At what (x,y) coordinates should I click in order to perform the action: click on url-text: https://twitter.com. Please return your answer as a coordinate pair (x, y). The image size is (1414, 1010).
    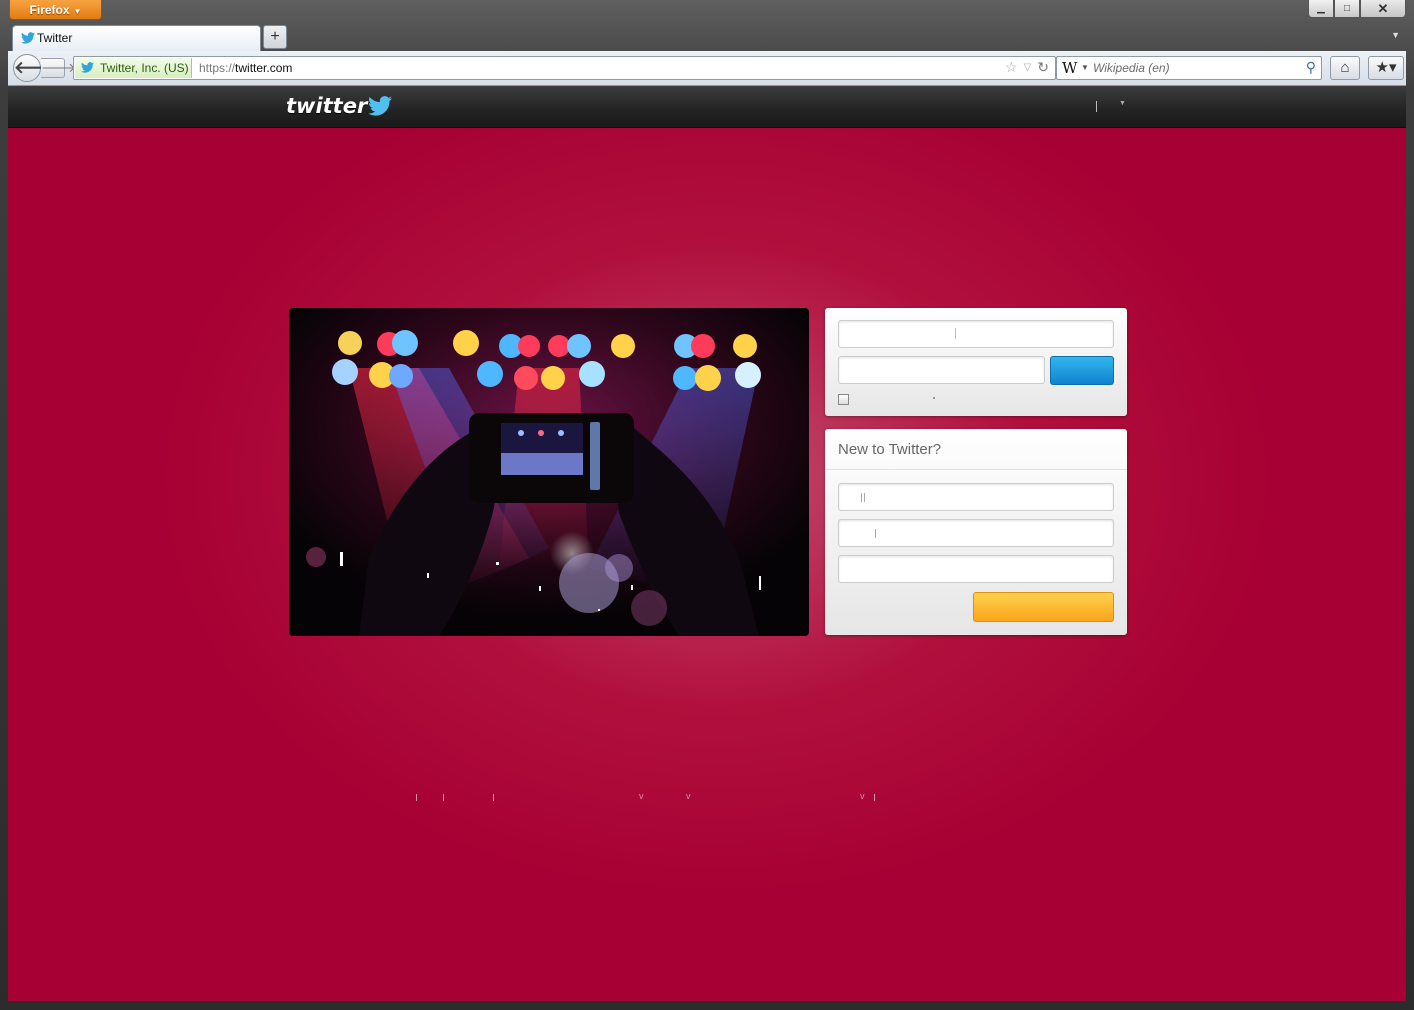
    Looking at the image, I should click on (245, 68).